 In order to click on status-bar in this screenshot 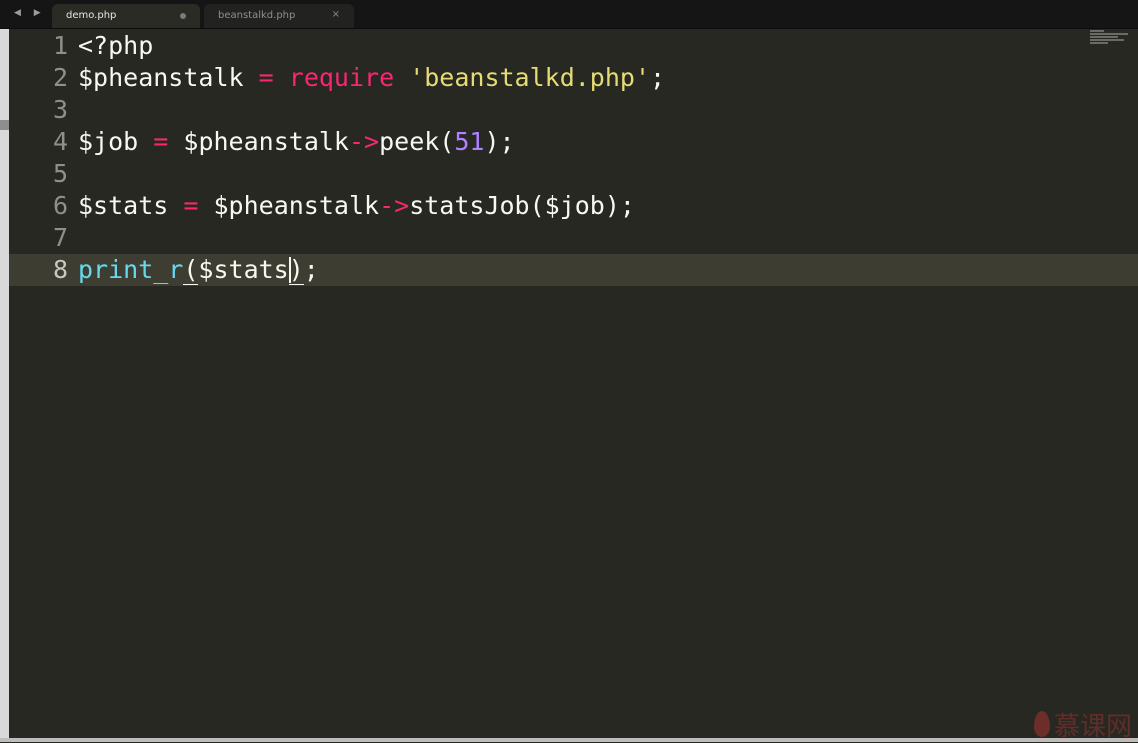, I will do `click(569, 740)`.